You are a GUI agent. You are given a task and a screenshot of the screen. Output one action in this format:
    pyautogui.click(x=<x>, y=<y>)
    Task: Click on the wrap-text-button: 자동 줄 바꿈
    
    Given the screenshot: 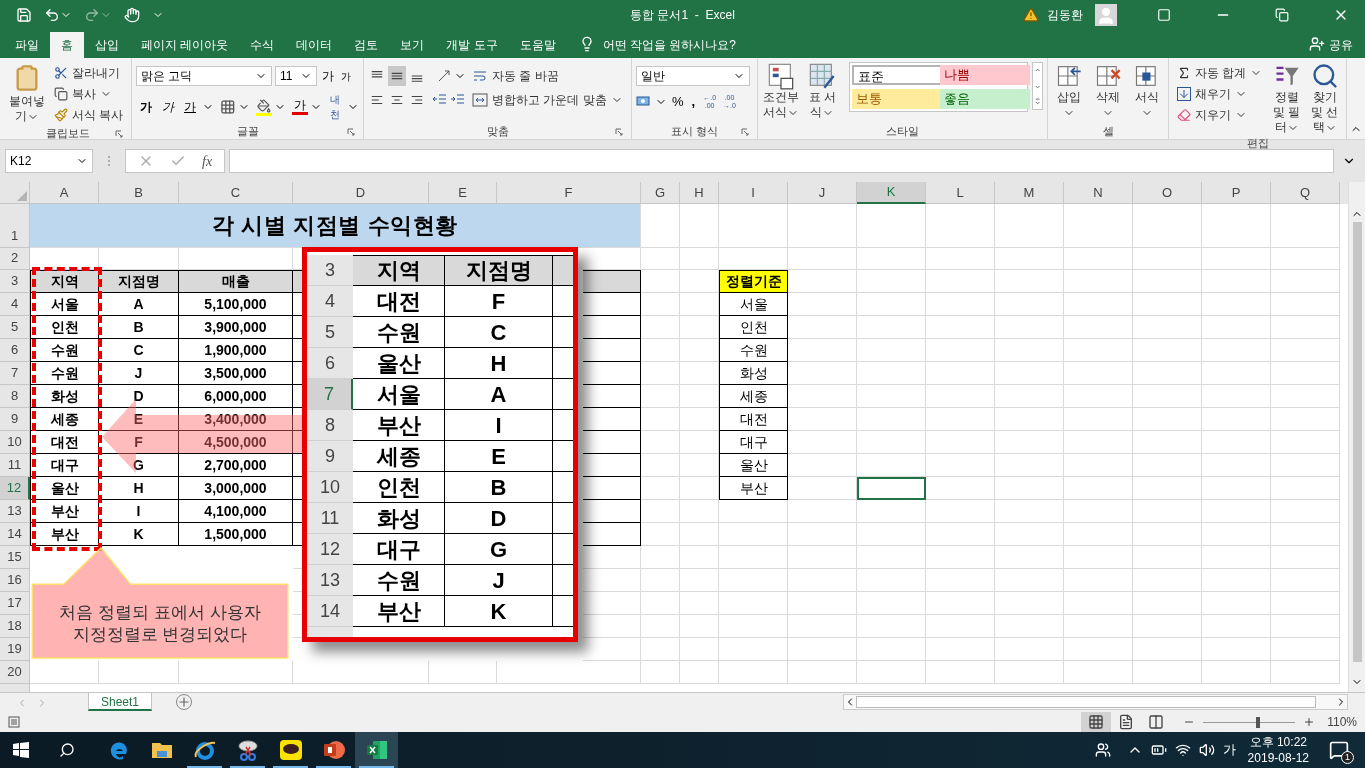 What is the action you would take?
    pyautogui.click(x=515, y=75)
    